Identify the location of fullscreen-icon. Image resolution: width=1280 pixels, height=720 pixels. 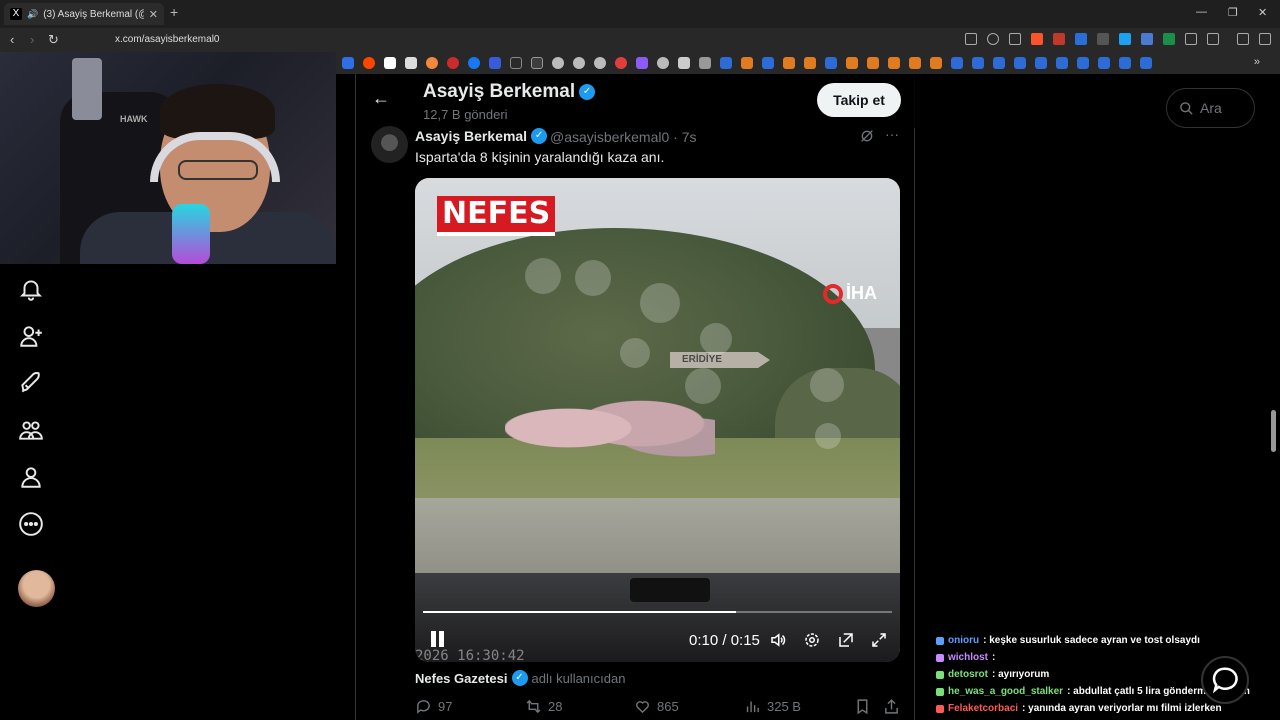
(879, 640).